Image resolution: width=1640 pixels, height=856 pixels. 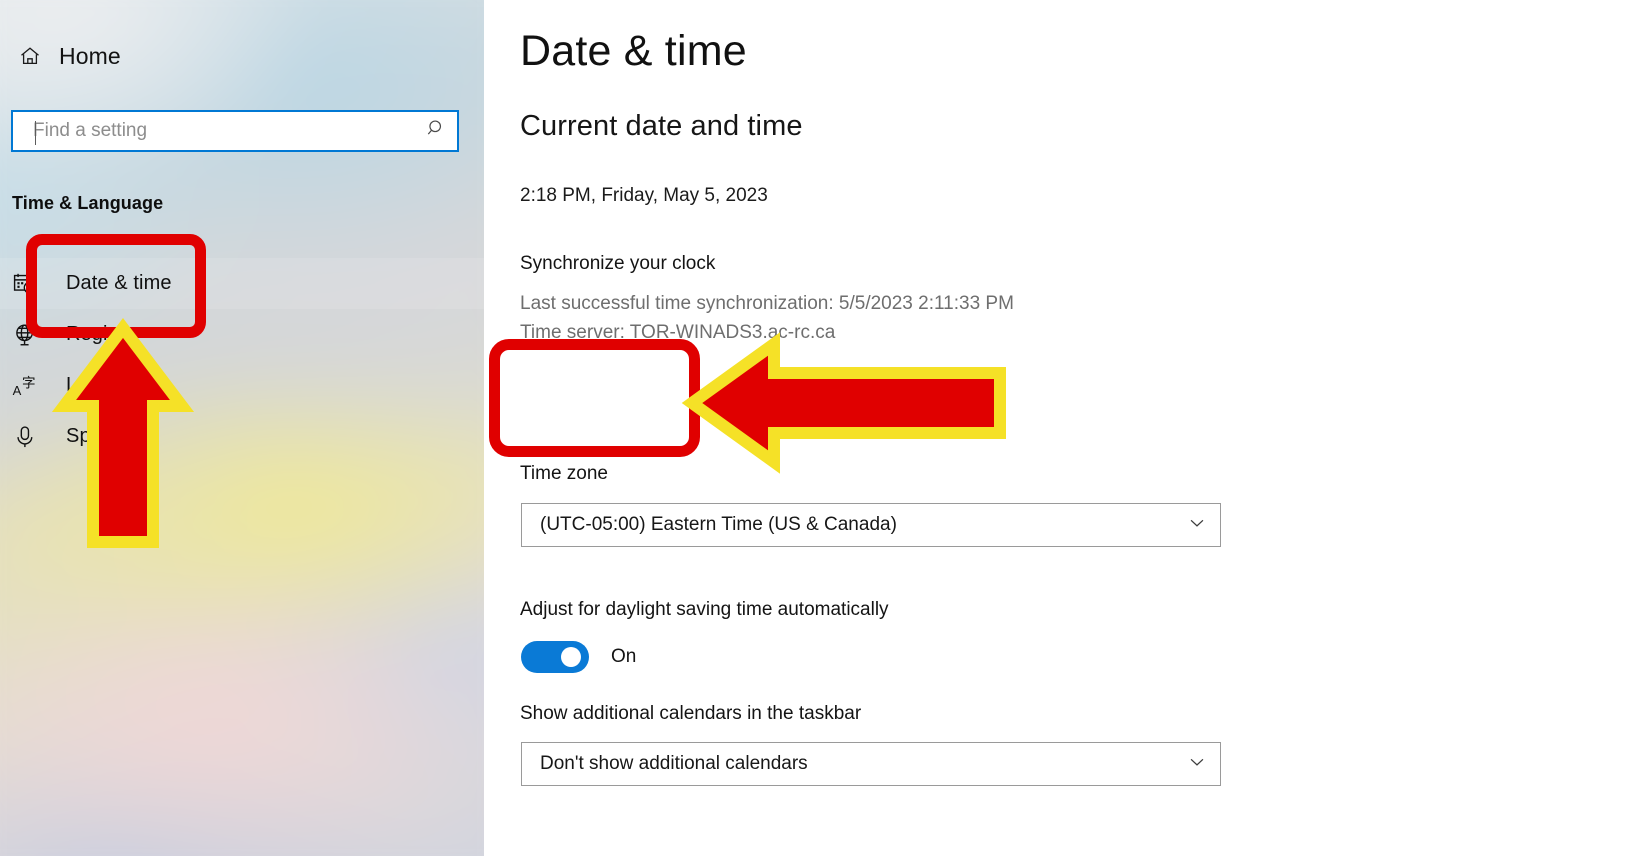 I want to click on additional-calendars-label: Show additional calendars in the taskbar, so click(x=691, y=713).